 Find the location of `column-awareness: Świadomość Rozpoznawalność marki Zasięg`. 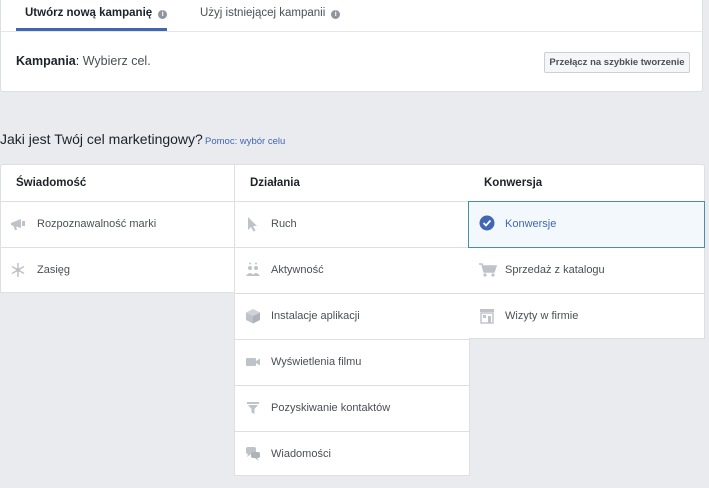

column-awareness: Świadomość Rozpoznawalność marki Zasięg is located at coordinates (117, 228).